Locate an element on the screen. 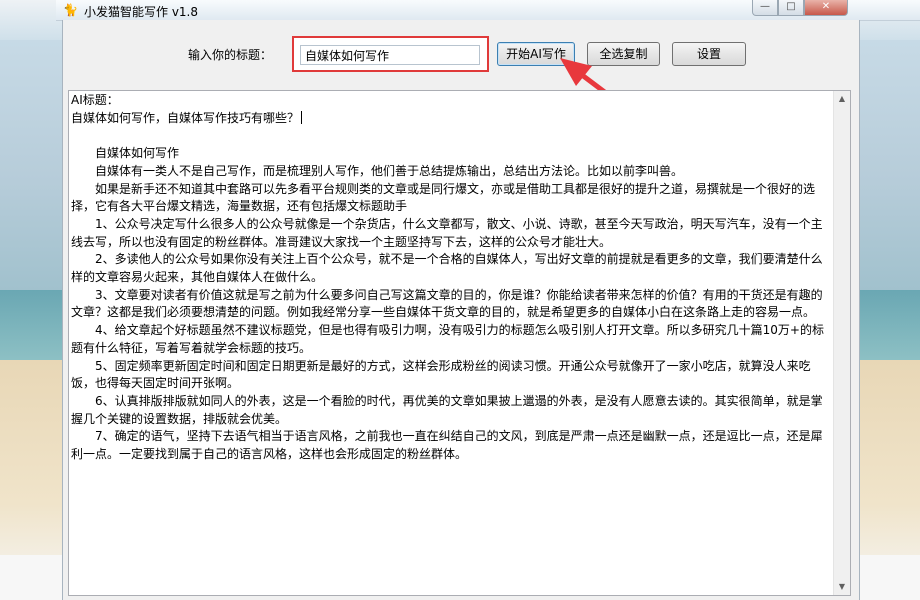 This screenshot has height=600, width=920. text-caret is located at coordinates (302, 117).